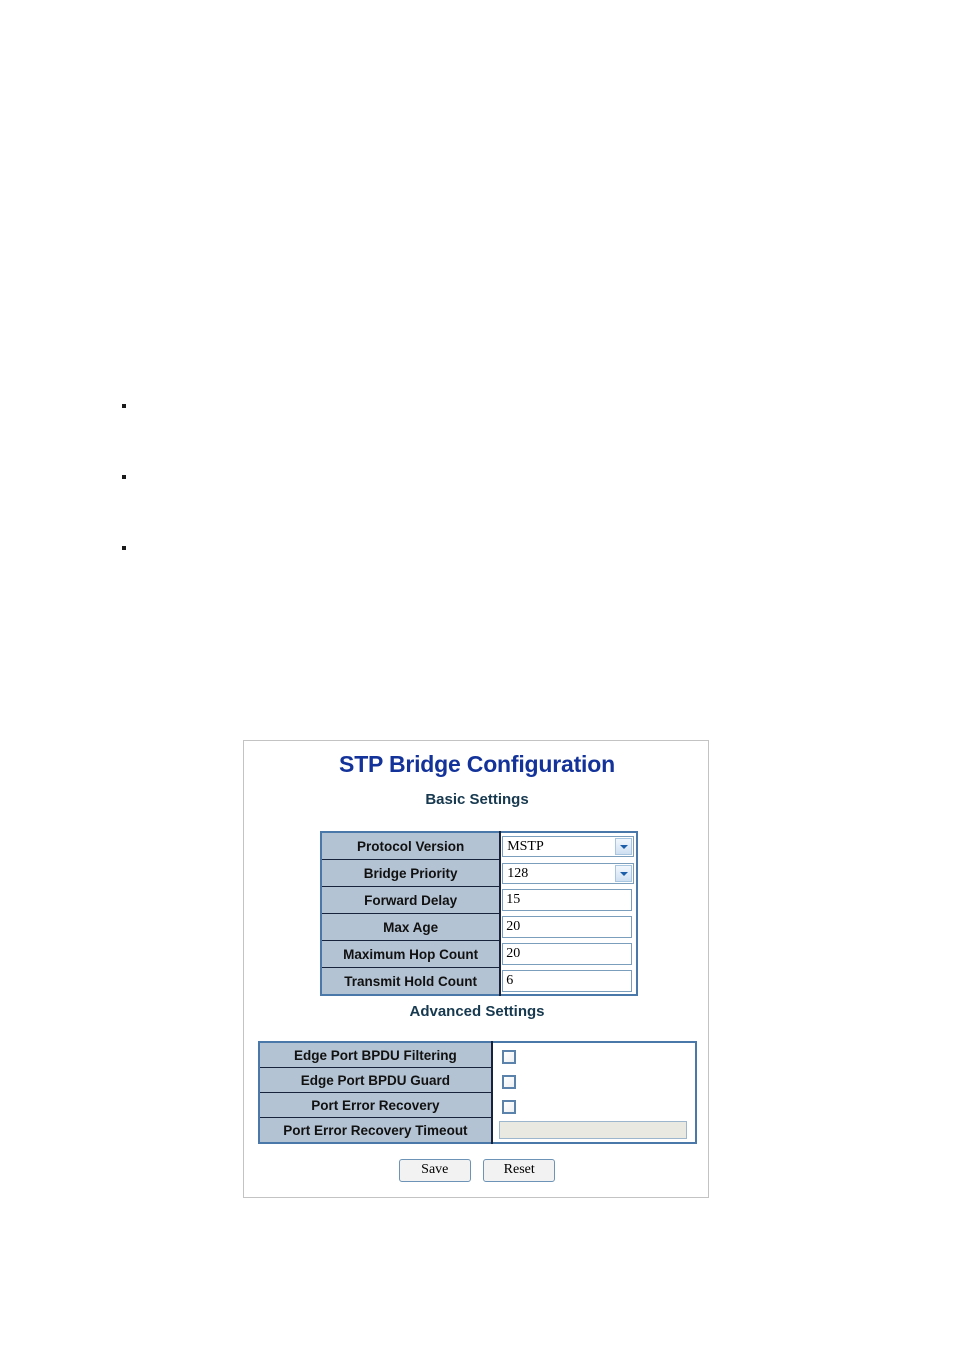  I want to click on table-row: Maximum Hop Count, so click(479, 954).